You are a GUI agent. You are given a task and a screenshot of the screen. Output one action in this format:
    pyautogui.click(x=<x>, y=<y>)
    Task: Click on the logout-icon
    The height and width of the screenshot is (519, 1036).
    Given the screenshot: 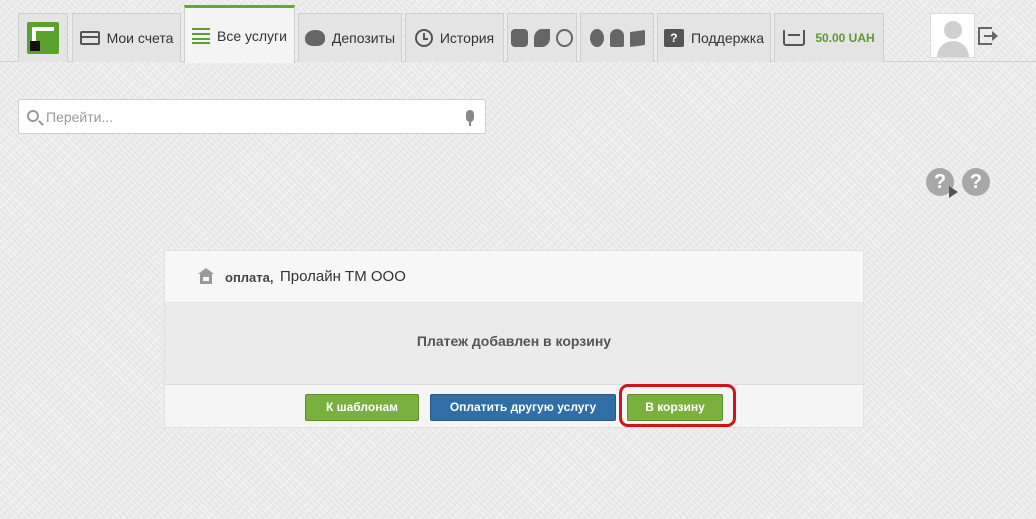 What is the action you would take?
    pyautogui.click(x=988, y=36)
    